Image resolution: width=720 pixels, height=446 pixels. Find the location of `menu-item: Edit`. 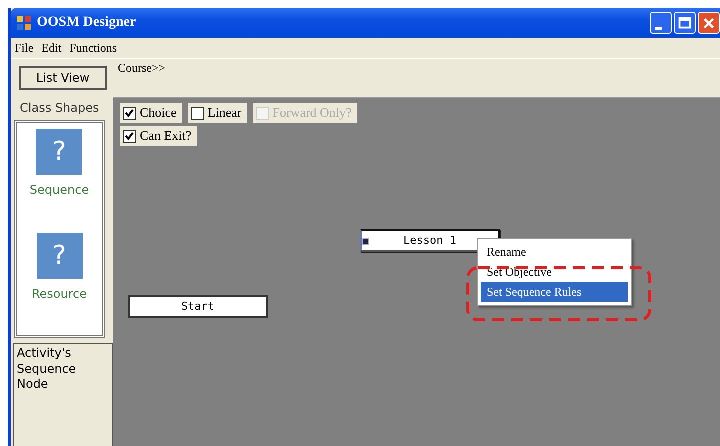

menu-item: Edit is located at coordinates (52, 48).